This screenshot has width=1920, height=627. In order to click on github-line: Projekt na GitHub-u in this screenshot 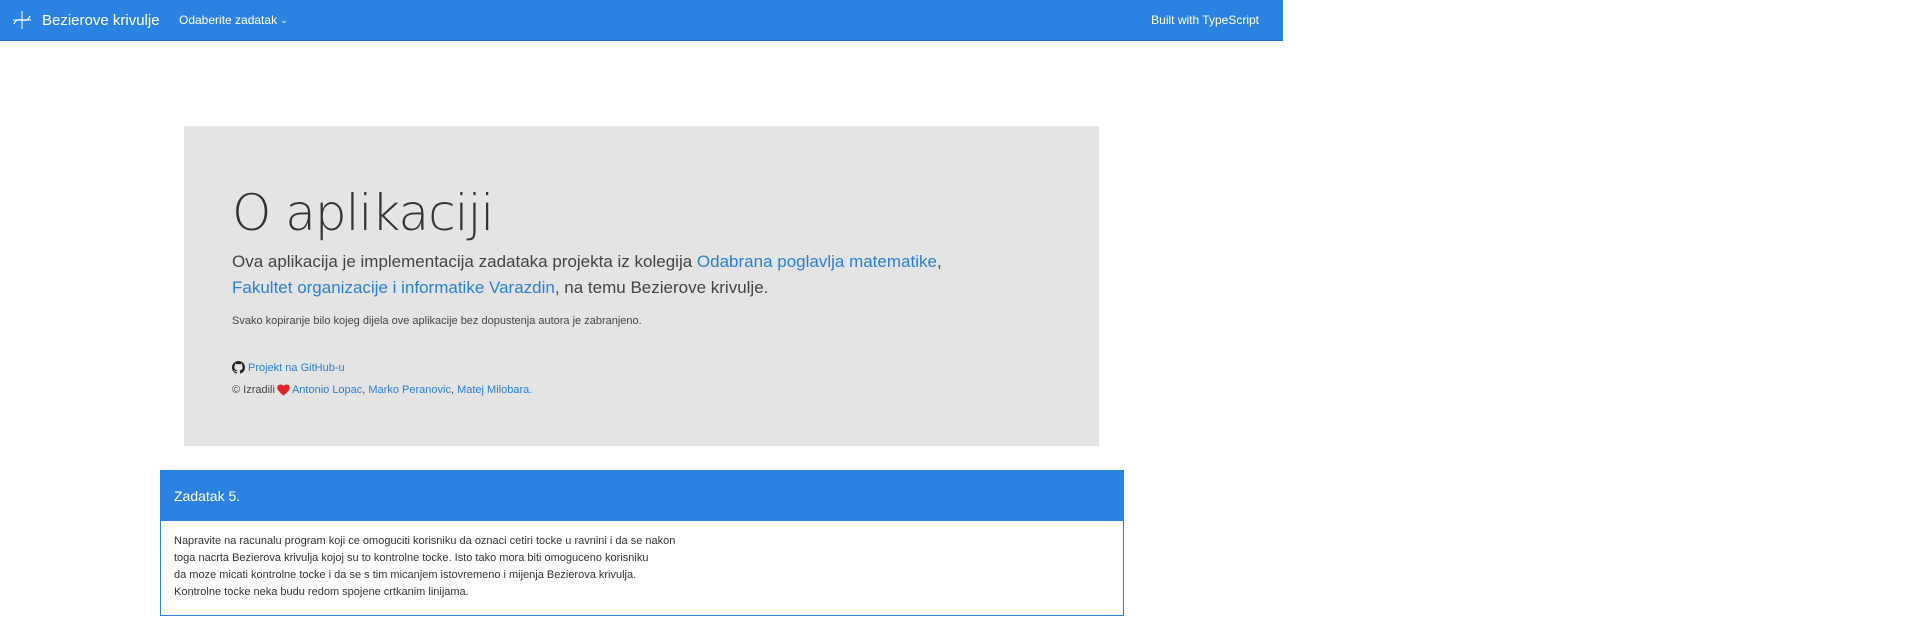, I will do `click(288, 367)`.